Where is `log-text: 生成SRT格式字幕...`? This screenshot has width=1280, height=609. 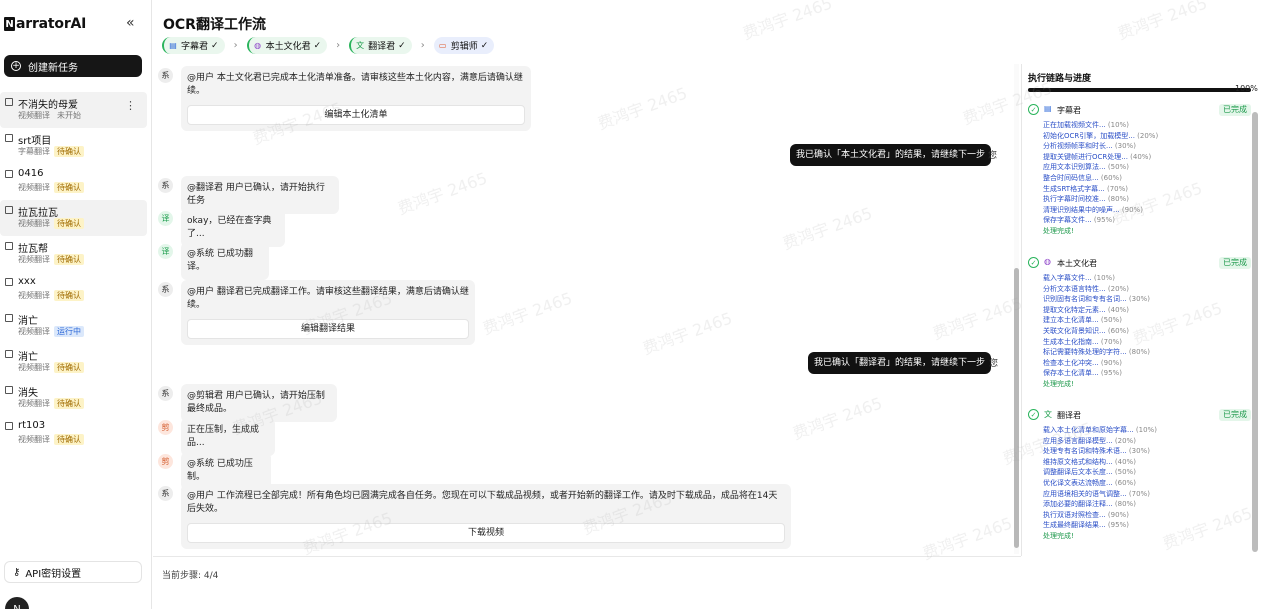
log-text: 生成SRT格式字幕... is located at coordinates (1074, 188).